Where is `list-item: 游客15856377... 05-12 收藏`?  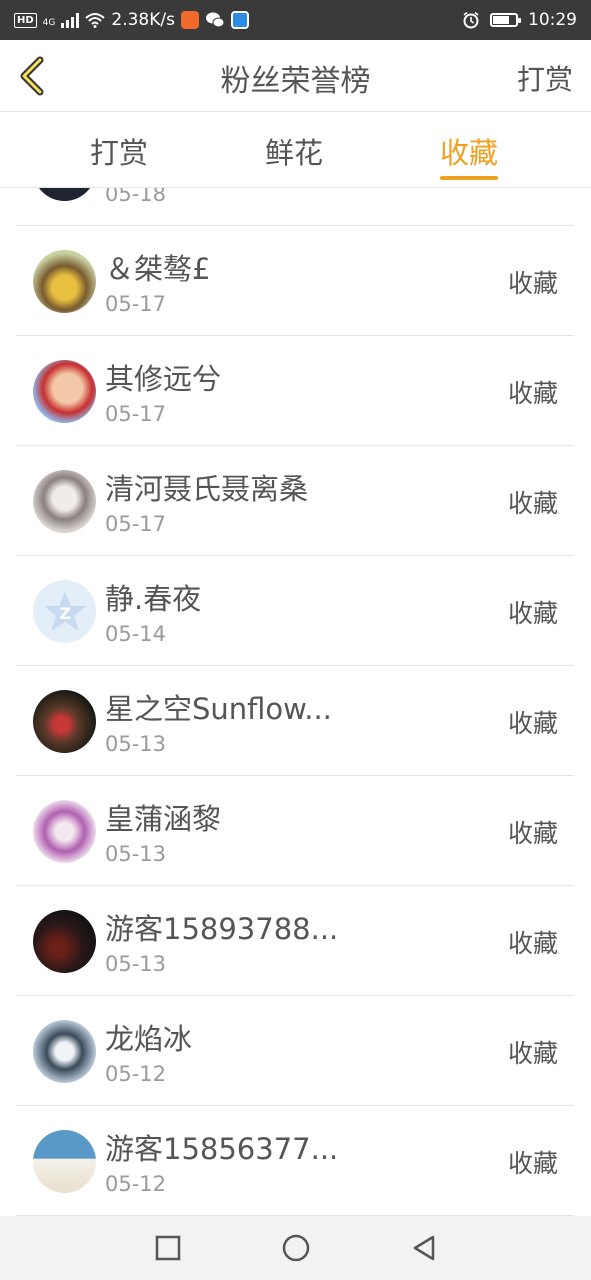
list-item: 游客15856377... 05-12 收藏 is located at coordinates (295, 1161).